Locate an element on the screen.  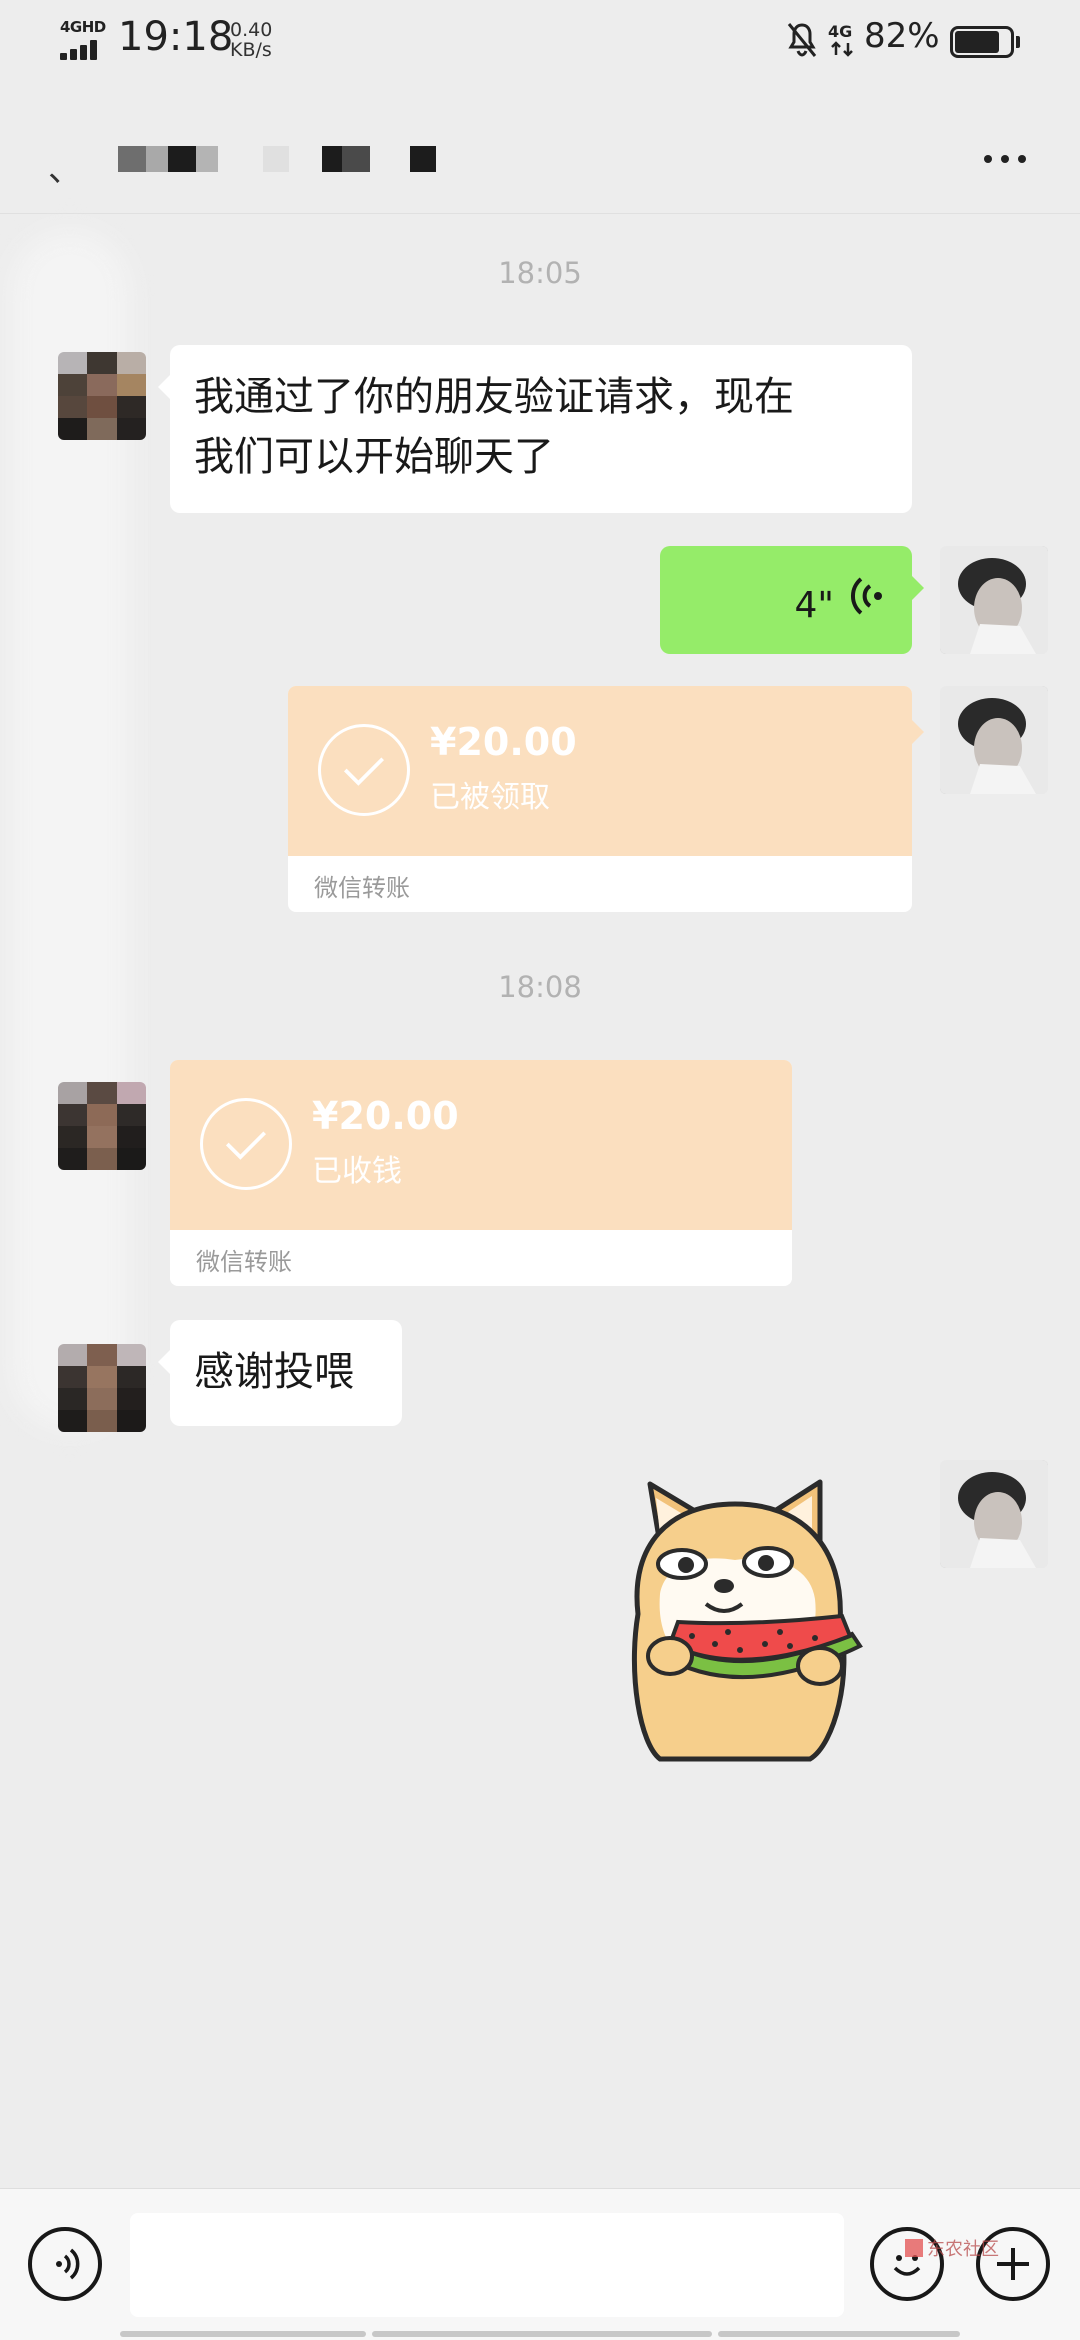
timestamp: 18:08 is located at coordinates (540, 987).